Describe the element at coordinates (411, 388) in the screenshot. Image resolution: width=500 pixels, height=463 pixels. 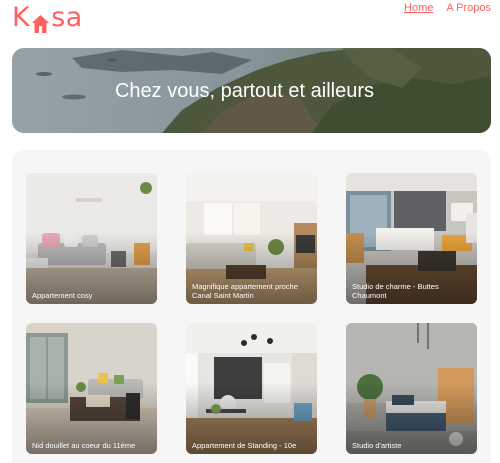
I see `listing-card: Studio d'artiste` at that location.